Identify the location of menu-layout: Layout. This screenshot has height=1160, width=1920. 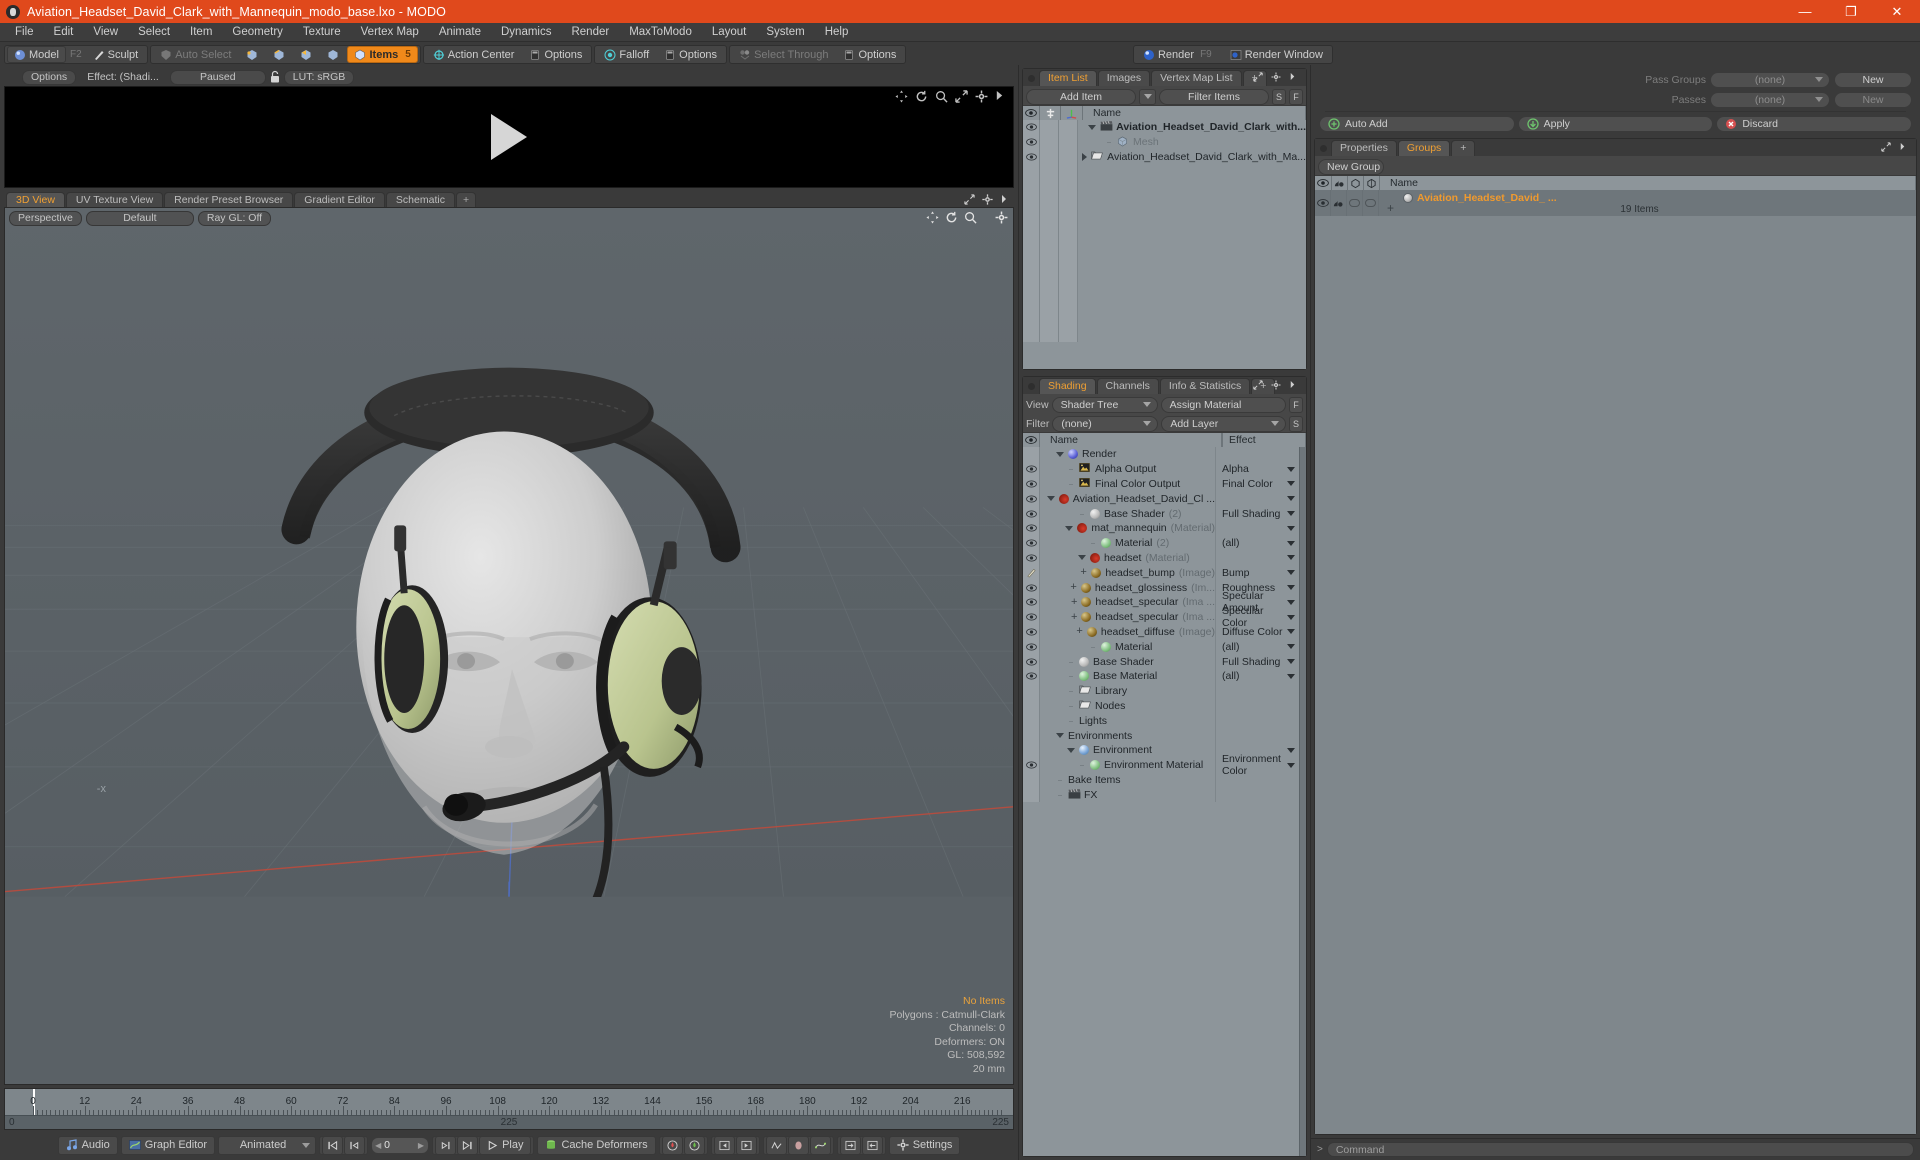
(729, 32).